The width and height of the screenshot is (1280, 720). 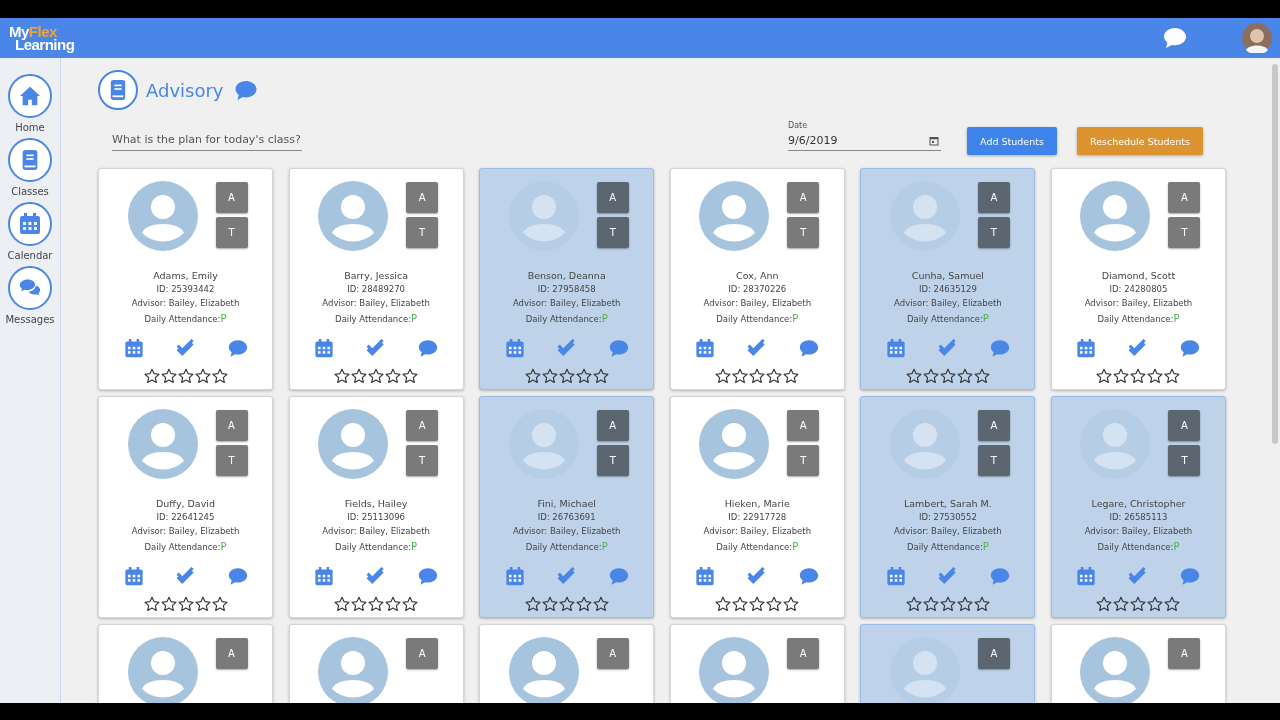 What do you see at coordinates (185, 507) in the screenshot?
I see `student-card: A T Duffy, David ID: 22641245 Advisor: Bailey, Elizabeth Daily Attendance:P` at bounding box center [185, 507].